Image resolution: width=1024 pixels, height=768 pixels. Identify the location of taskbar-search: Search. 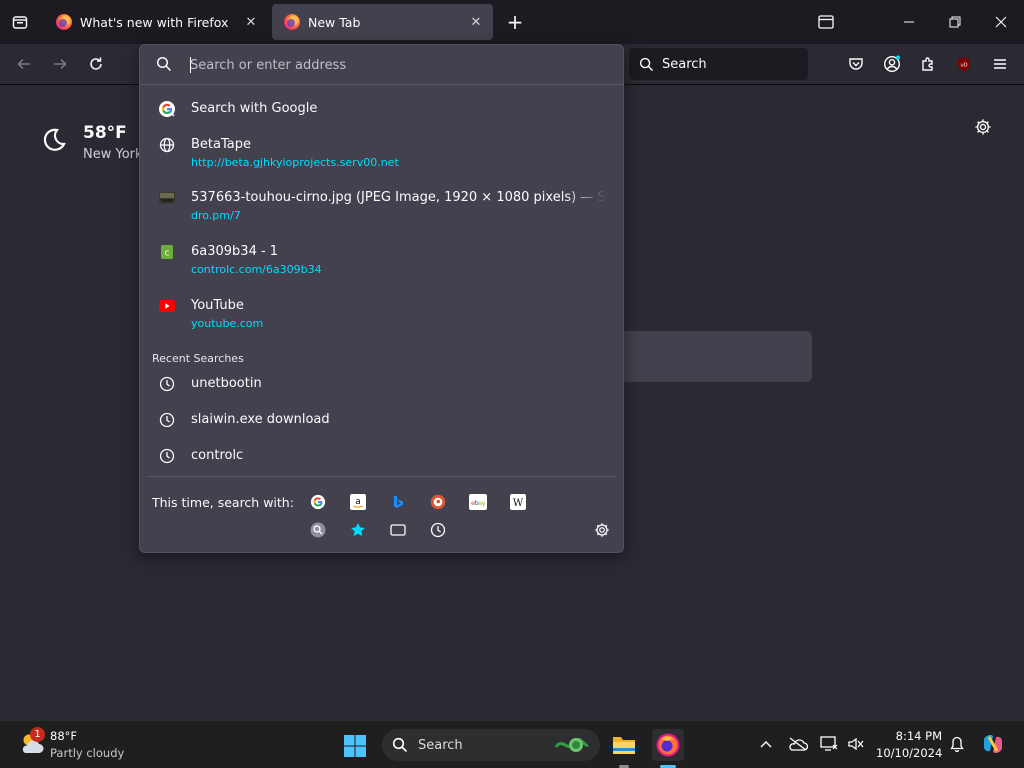
(491, 745).